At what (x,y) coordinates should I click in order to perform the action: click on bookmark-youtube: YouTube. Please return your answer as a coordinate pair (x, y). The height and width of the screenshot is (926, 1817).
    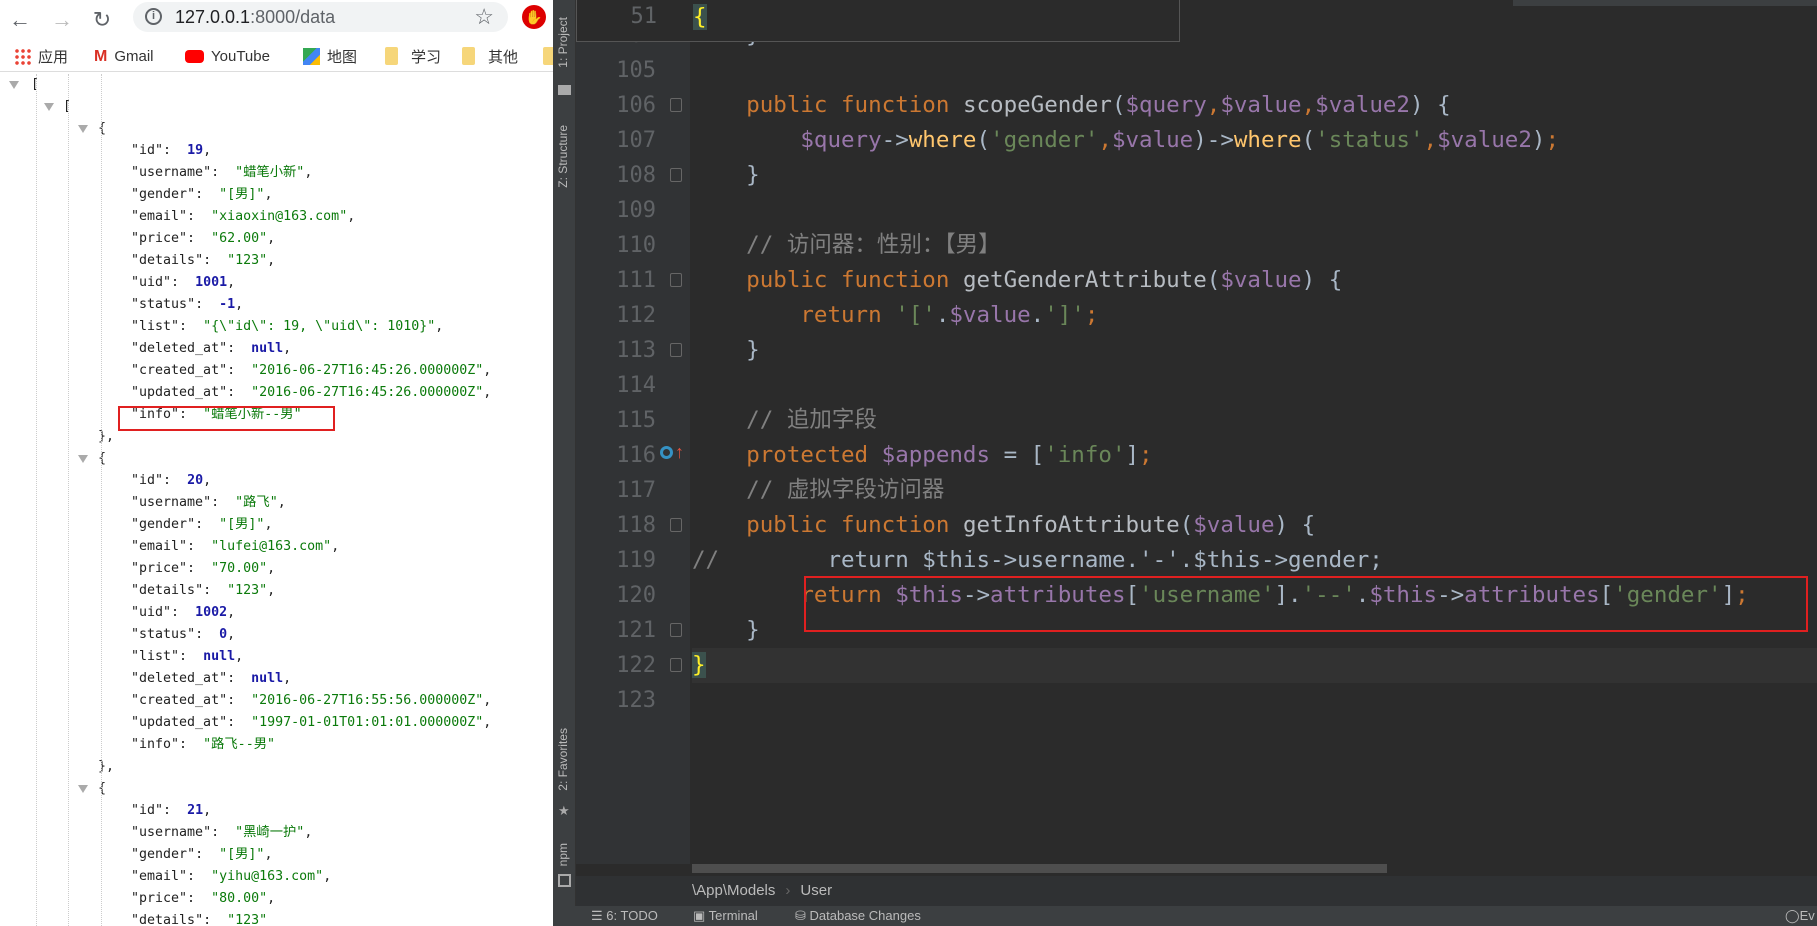
    Looking at the image, I should click on (227, 56).